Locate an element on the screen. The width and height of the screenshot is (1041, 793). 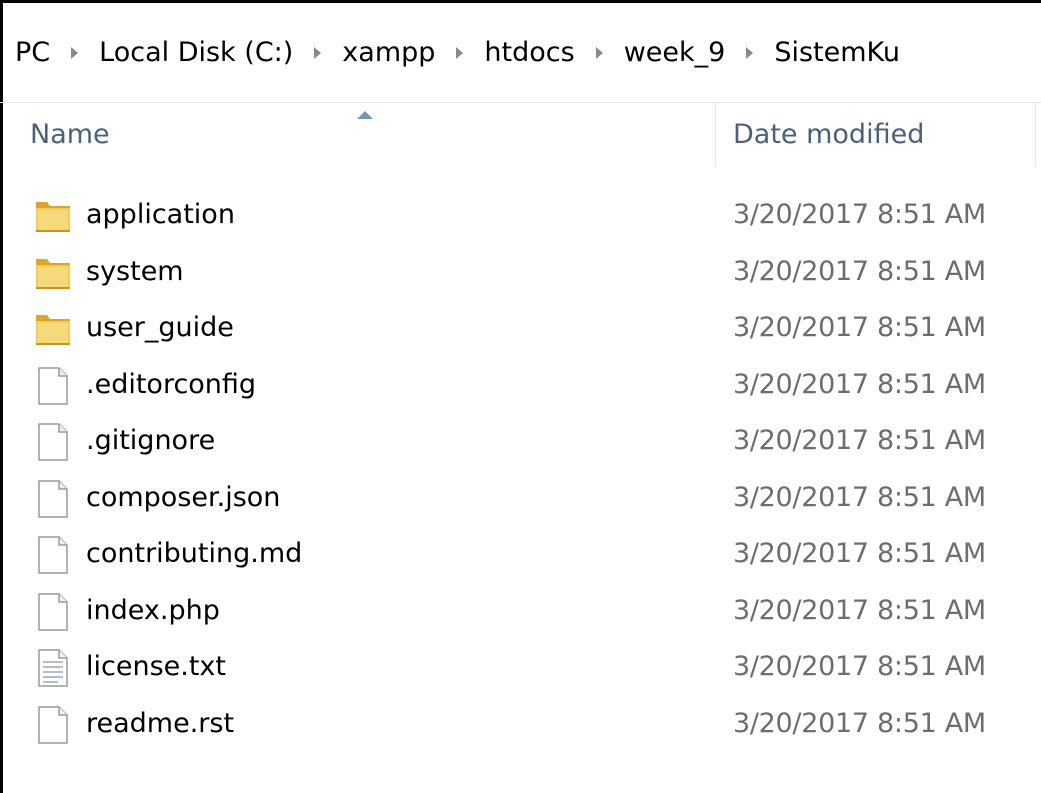
breadcrumb-item-sistemku: SistemKu is located at coordinates (837, 52).